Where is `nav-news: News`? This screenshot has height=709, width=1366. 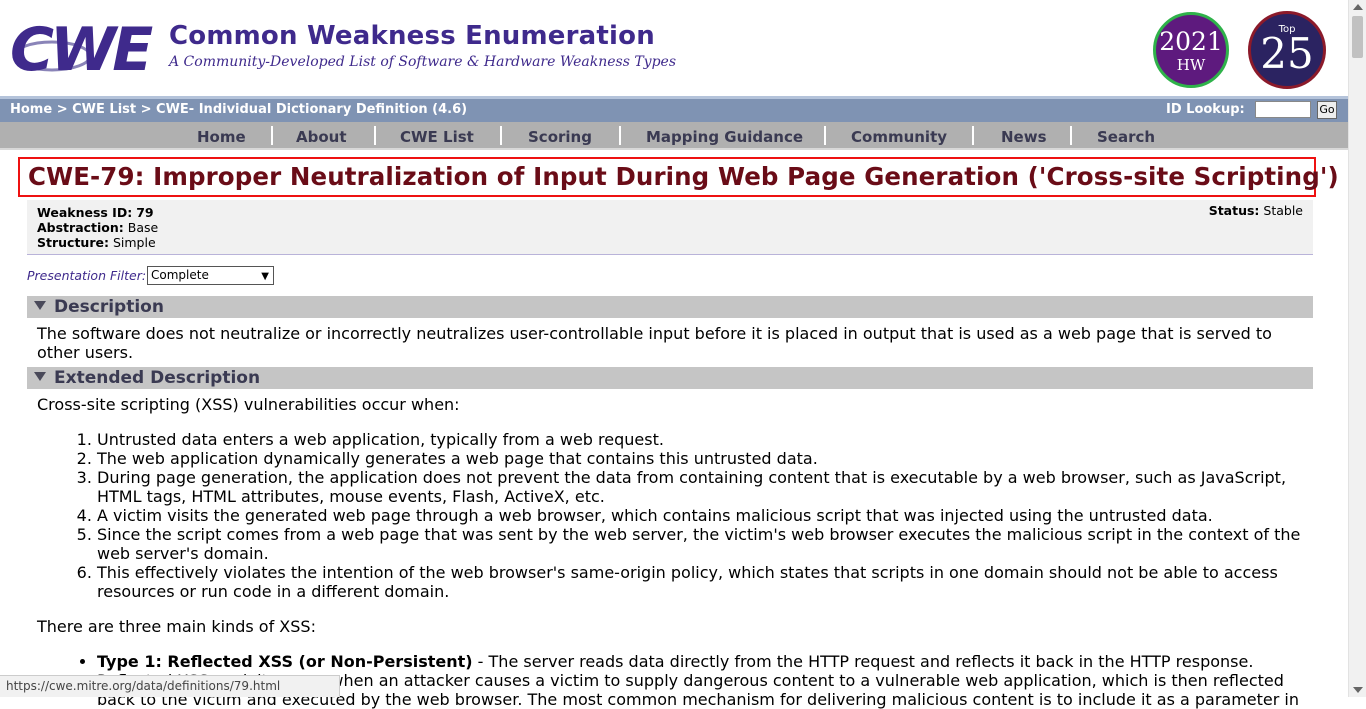
nav-news: News is located at coordinates (1024, 137).